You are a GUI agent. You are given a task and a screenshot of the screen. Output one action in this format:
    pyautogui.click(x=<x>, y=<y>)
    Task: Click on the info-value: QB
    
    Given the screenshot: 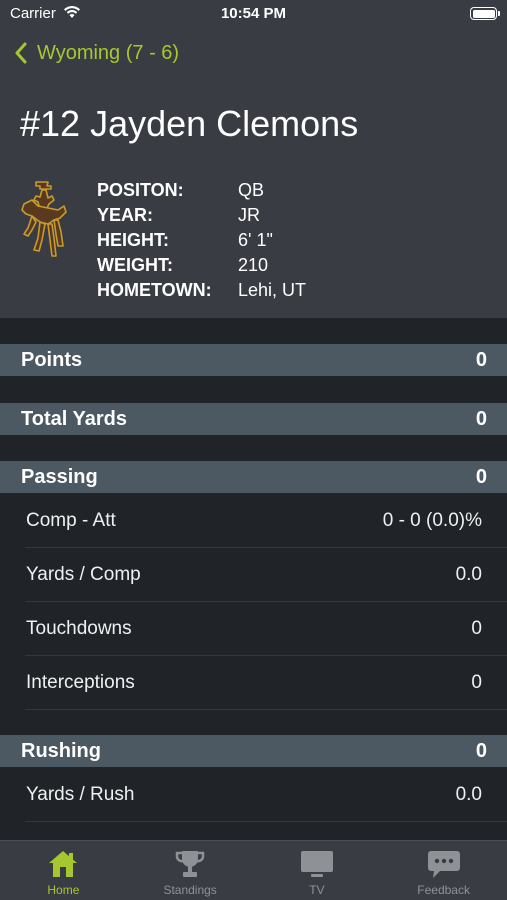 What is the action you would take?
    pyautogui.click(x=251, y=190)
    